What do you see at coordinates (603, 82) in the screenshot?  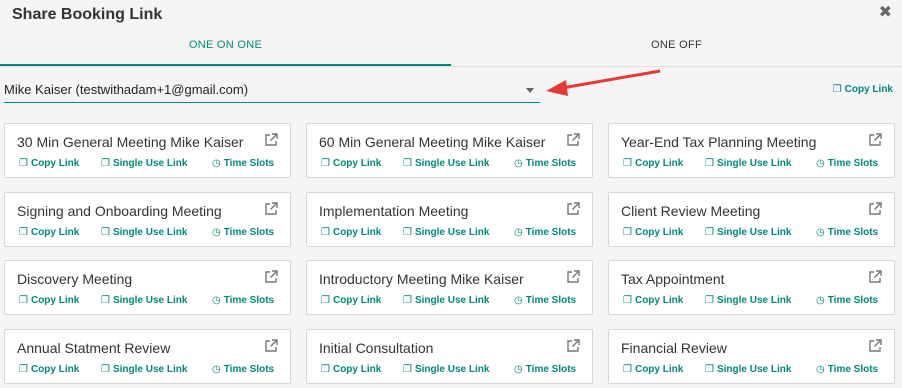 I see `annotation-arrow-icon` at bounding box center [603, 82].